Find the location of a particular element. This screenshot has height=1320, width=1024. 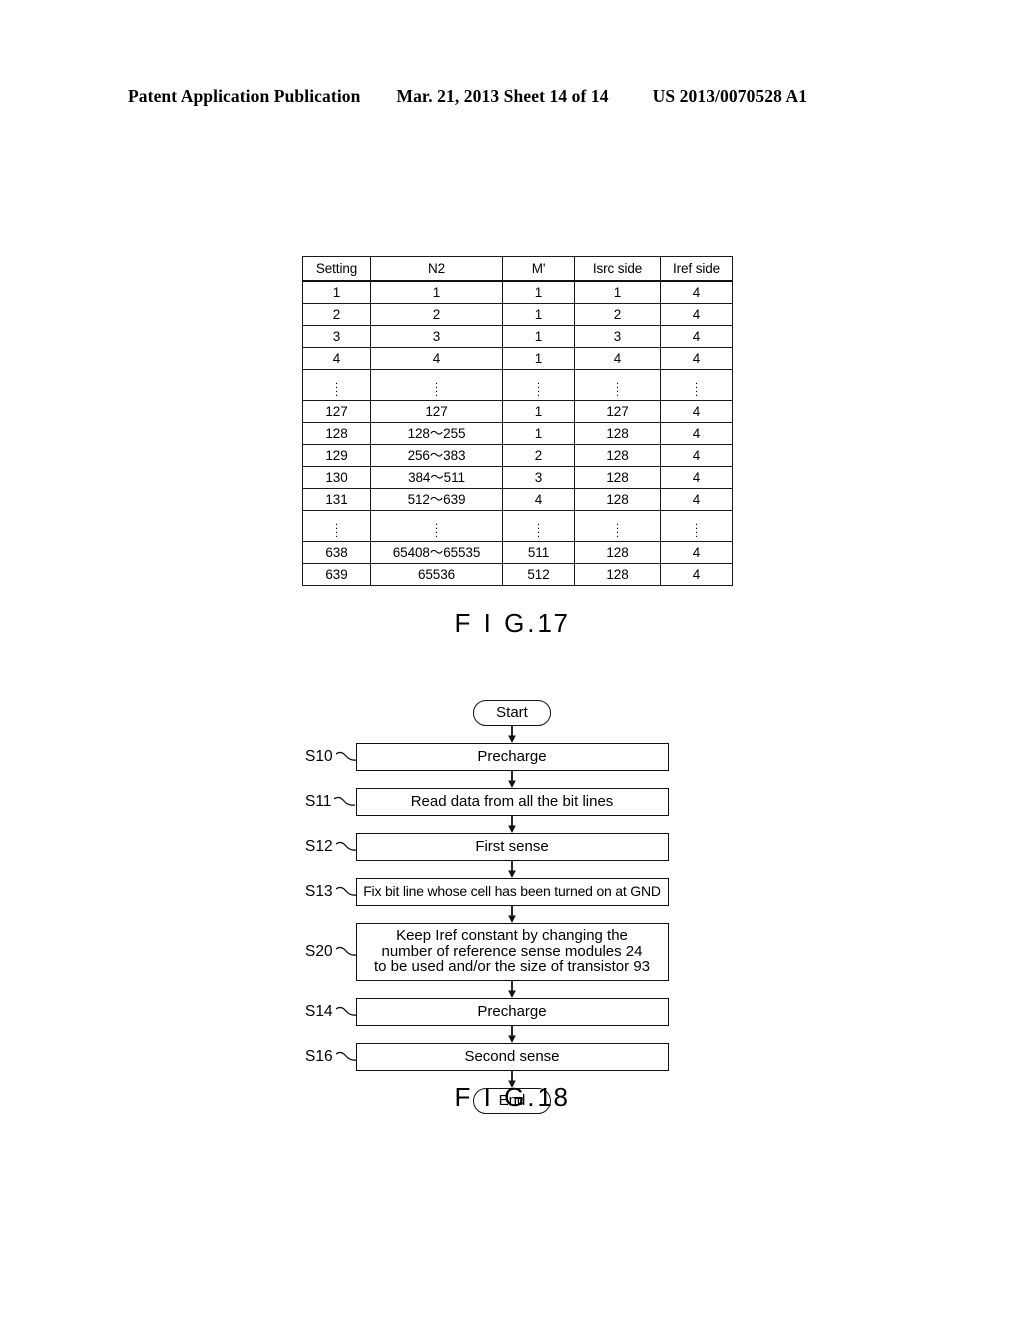

header-date-sheet-text: Mar. 21, 2013 Sheet 14 of 14 is located at coordinates (502, 96).